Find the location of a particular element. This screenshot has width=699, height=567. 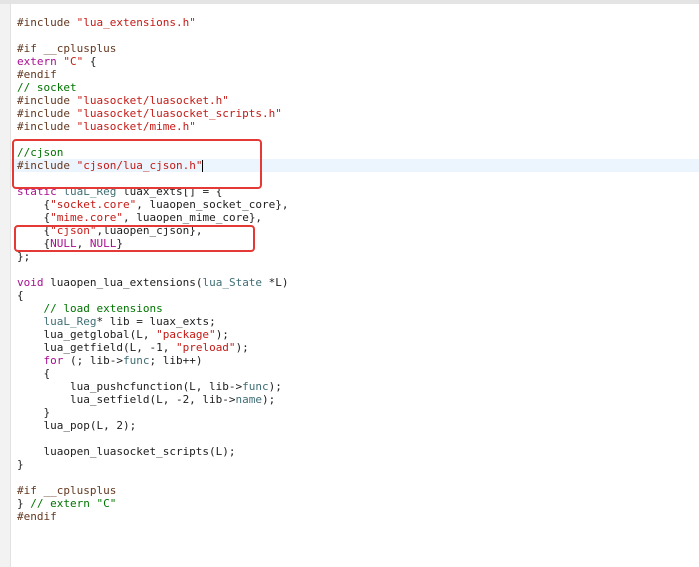

code-line: {"socket.core", luaopen_socket_core}, is located at coordinates (358, 204).